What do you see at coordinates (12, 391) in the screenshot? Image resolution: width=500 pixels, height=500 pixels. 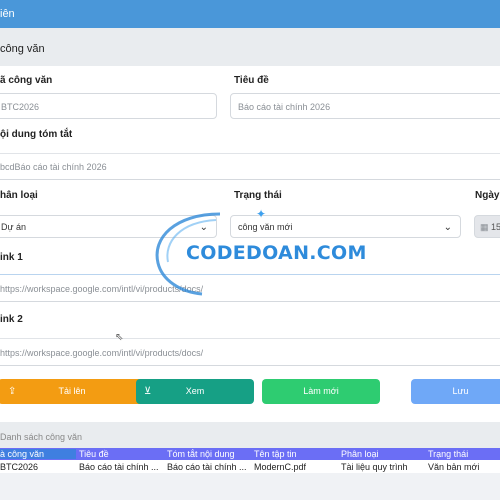 I see `upload-icon: ⇪` at bounding box center [12, 391].